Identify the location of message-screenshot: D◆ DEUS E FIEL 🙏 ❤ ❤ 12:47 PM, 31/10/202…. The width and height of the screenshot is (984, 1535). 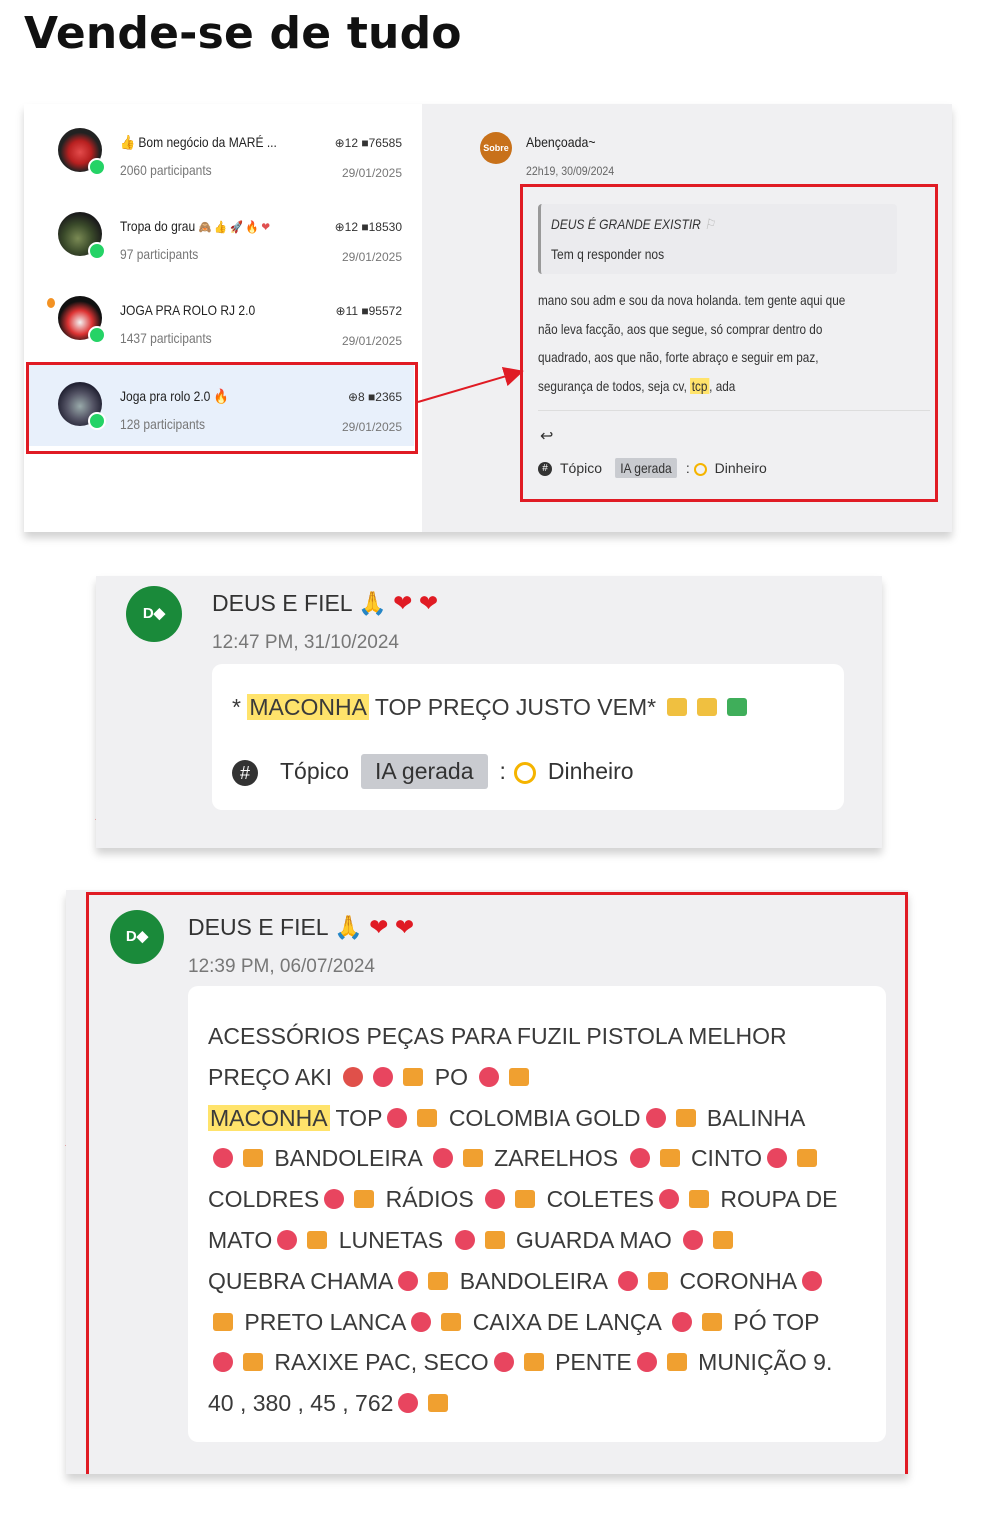
(489, 712).